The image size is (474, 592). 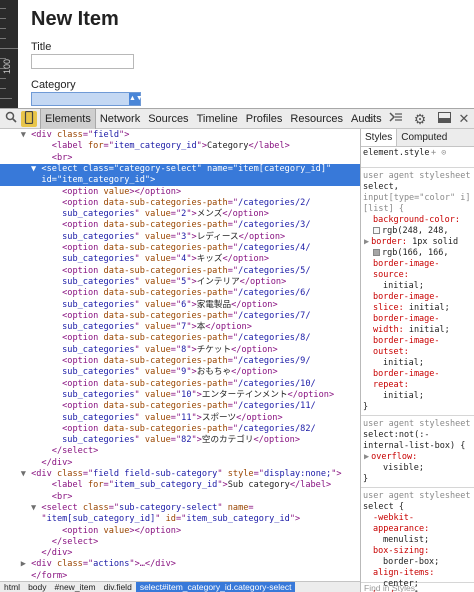 I want to click on dom-node-line: sub_categories" value="4">キッズ</option>, so click(x=180, y=259).